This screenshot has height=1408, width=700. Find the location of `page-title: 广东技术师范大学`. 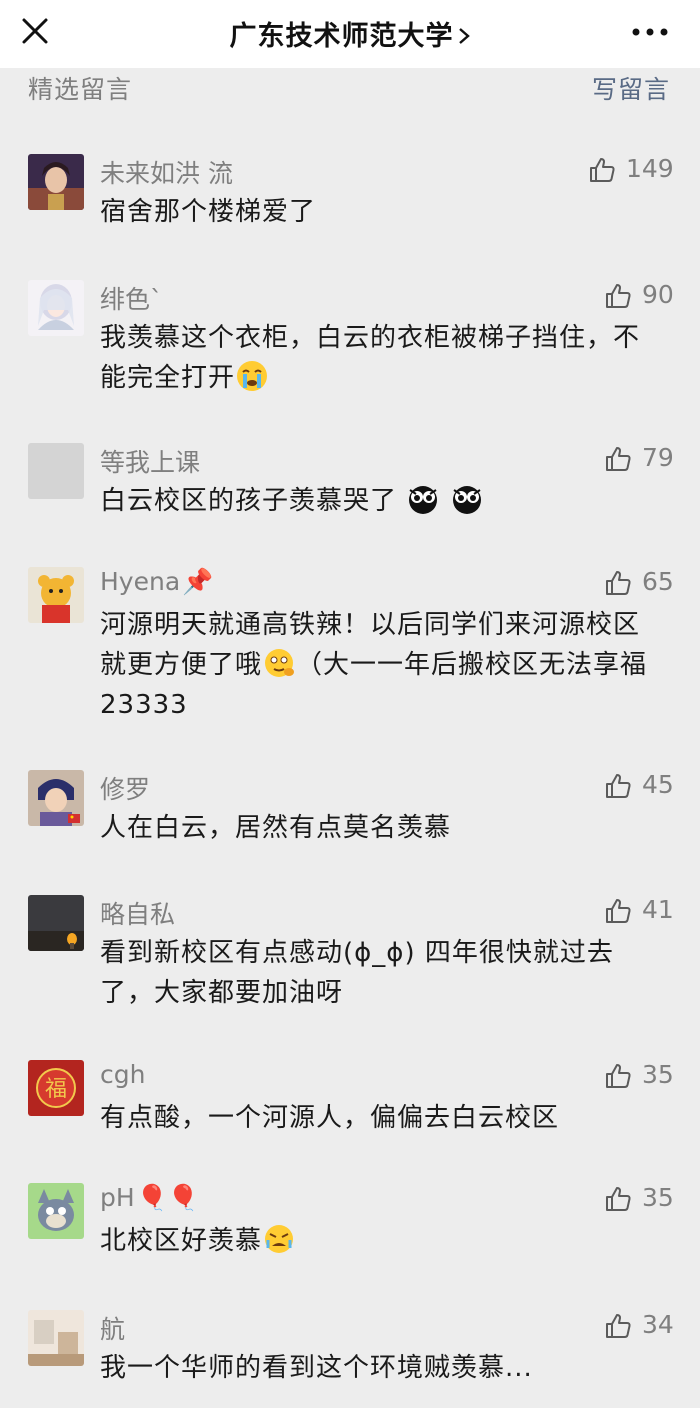

page-title: 广东技术师范大学 is located at coordinates (350, 33).